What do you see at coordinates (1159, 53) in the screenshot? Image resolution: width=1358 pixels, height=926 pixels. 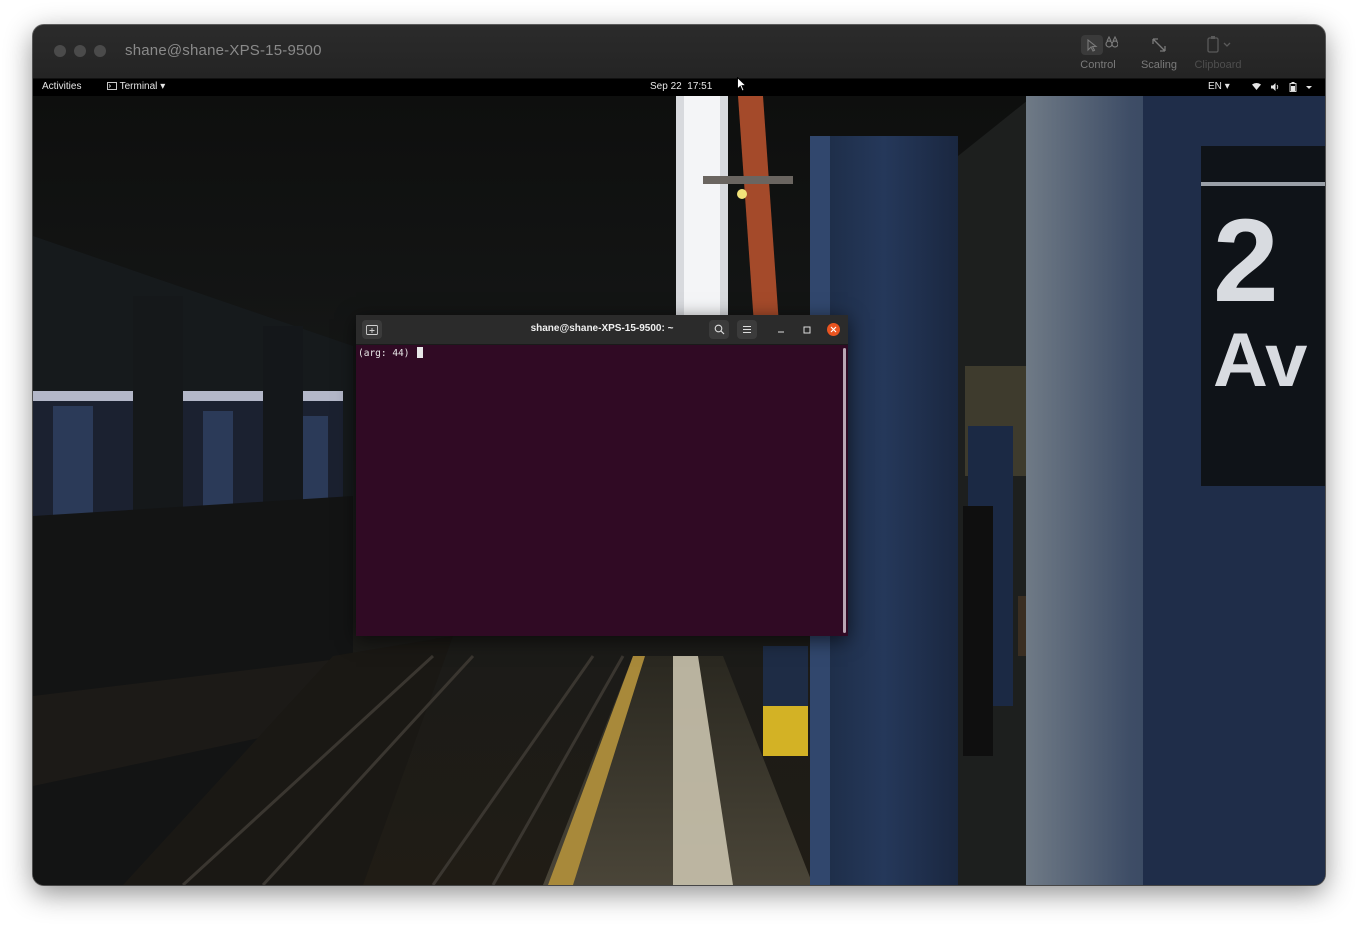 I see `scaling-button: Scaling` at bounding box center [1159, 53].